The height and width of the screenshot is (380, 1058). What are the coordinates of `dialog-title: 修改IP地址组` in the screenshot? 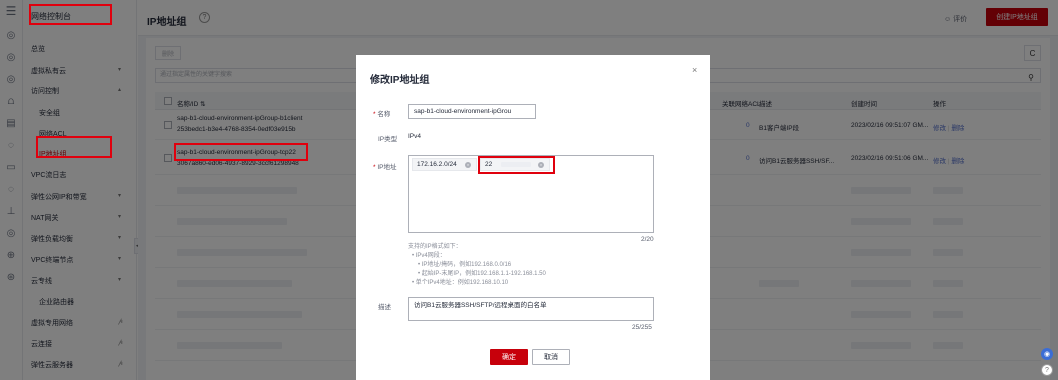 It's located at (400, 80).